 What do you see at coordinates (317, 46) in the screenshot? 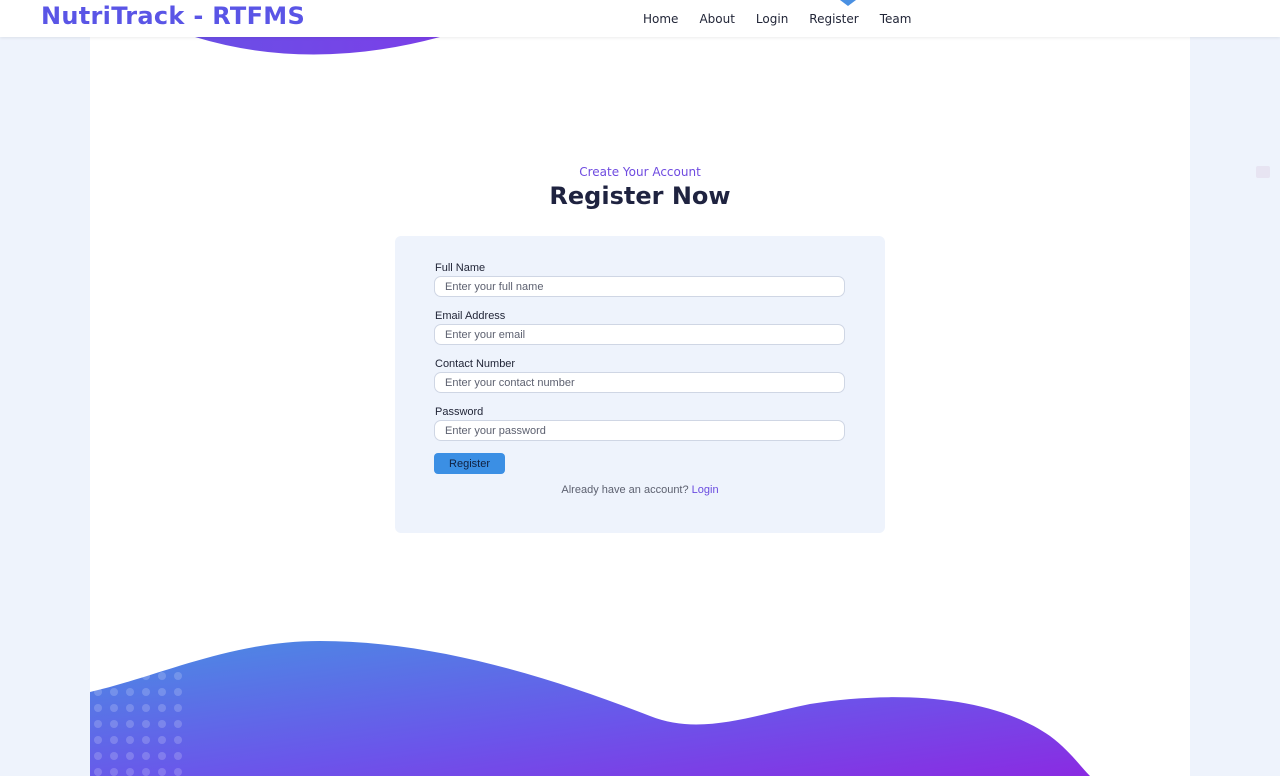
I see `decorative-top-blob` at bounding box center [317, 46].